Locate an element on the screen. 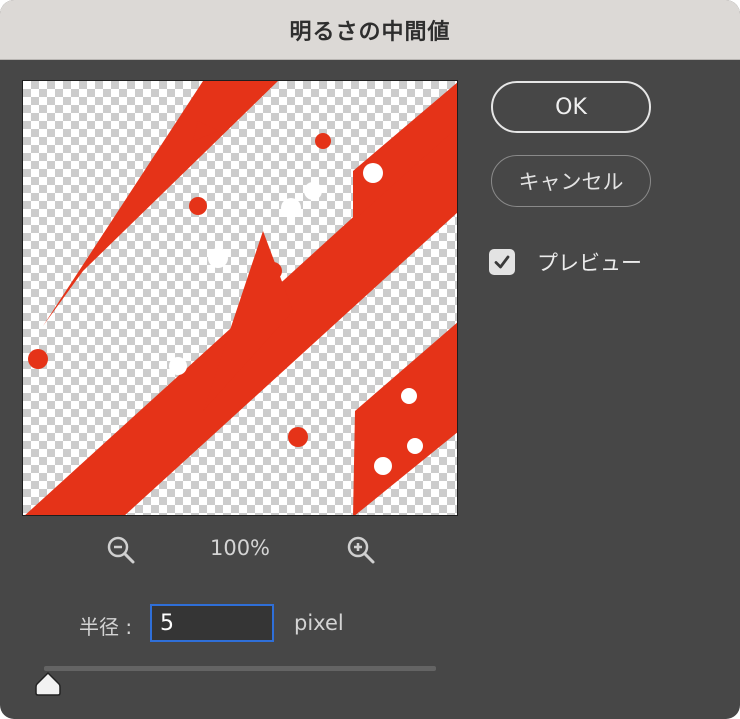  radius-input is located at coordinates (212, 623).